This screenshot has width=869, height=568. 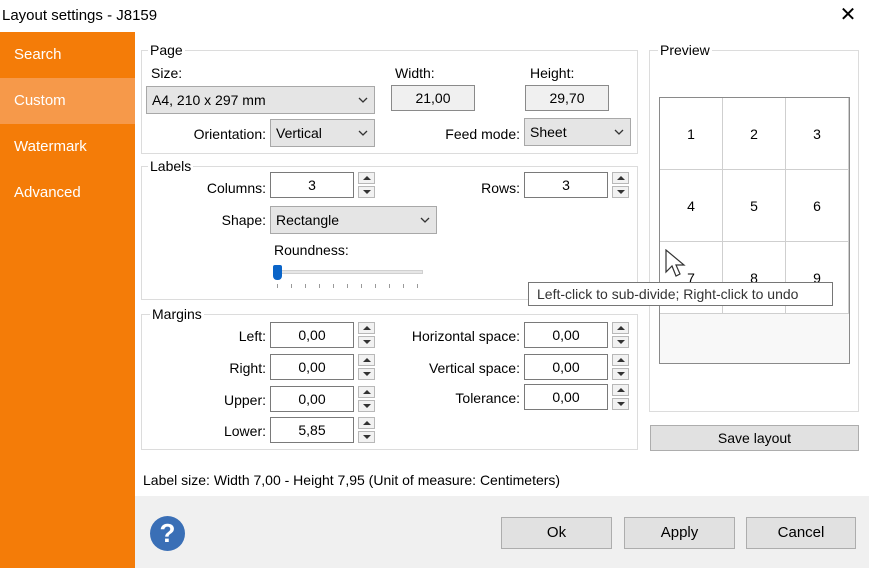 What do you see at coordinates (171, 166) in the screenshot?
I see `labels-legend: Labels` at bounding box center [171, 166].